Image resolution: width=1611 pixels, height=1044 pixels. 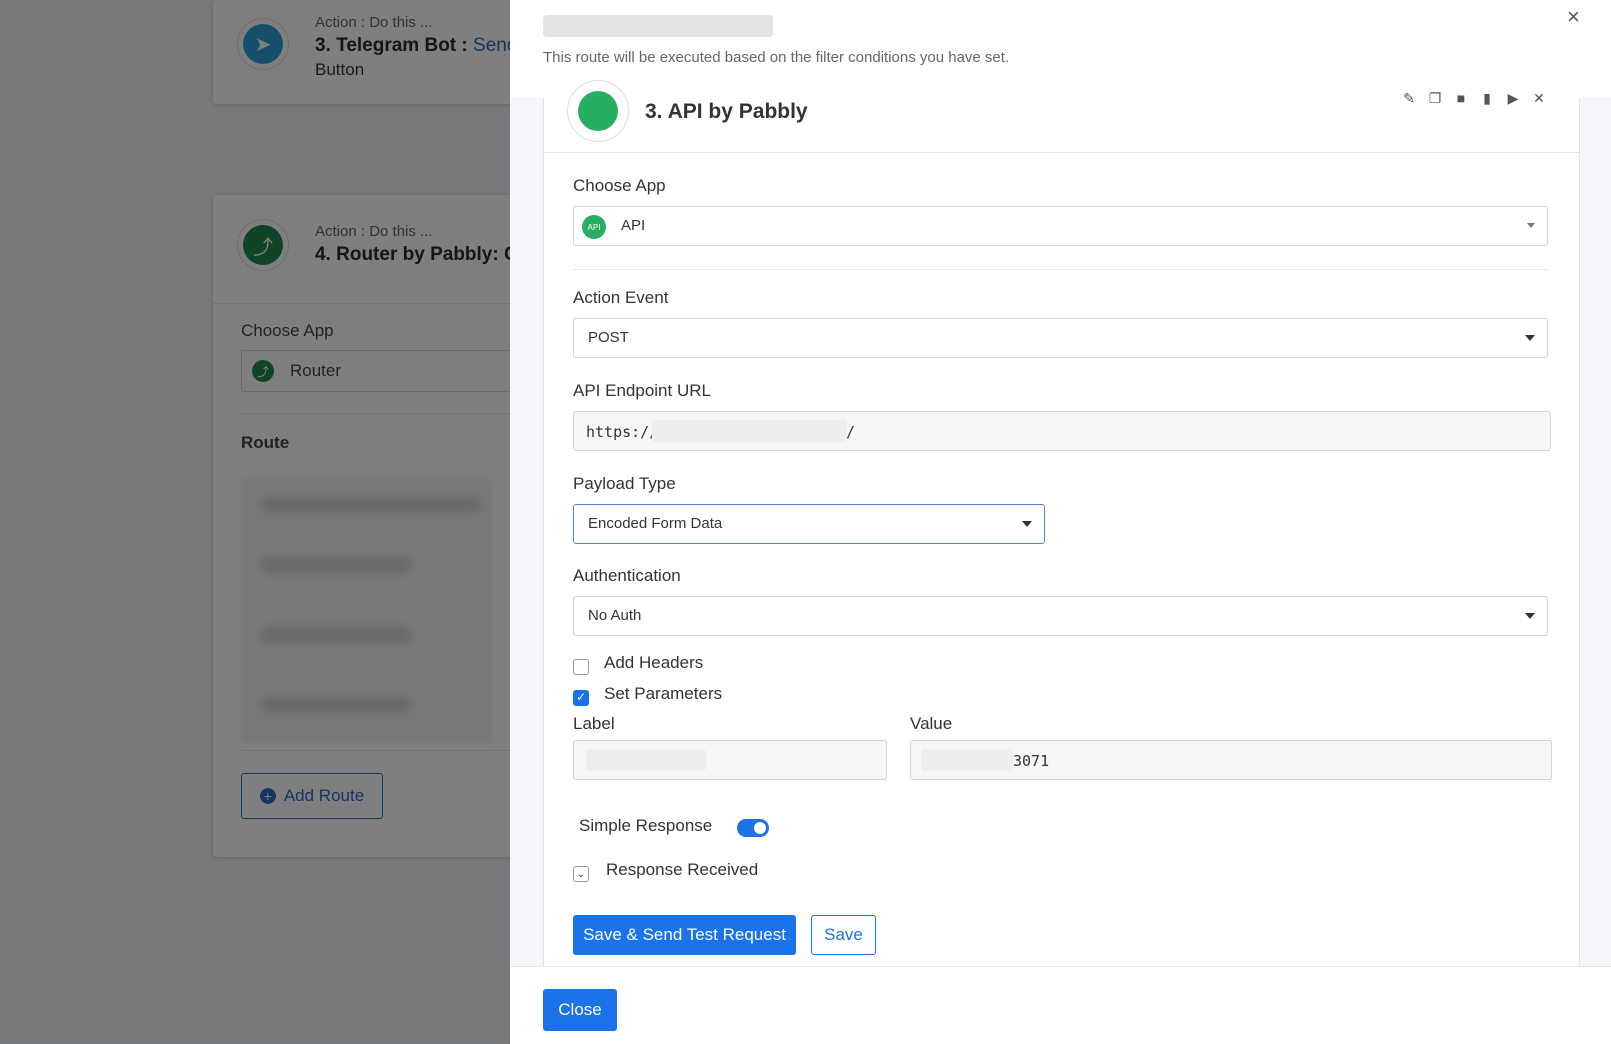 I want to click on panel-title-redacted, so click(x=658, y=26).